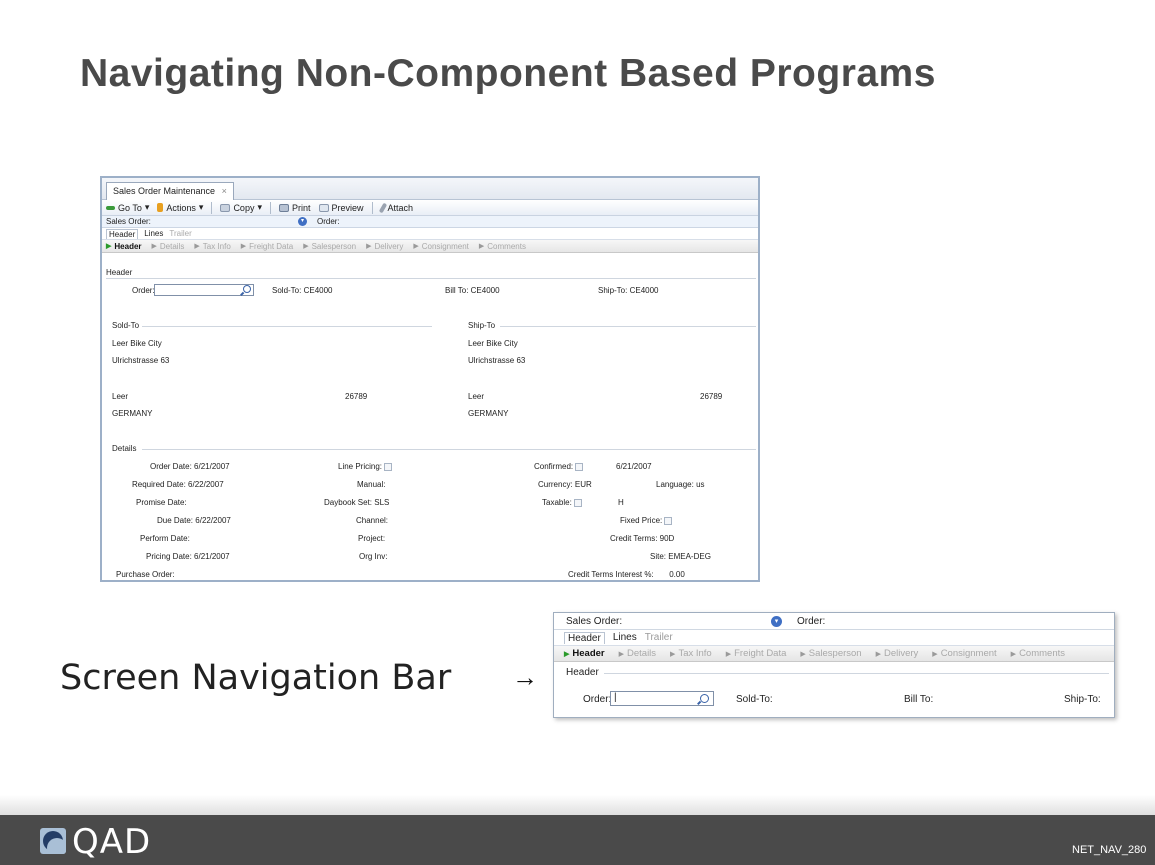  What do you see at coordinates (677, 574) in the screenshot?
I see `credit-interest-value: 0.00` at bounding box center [677, 574].